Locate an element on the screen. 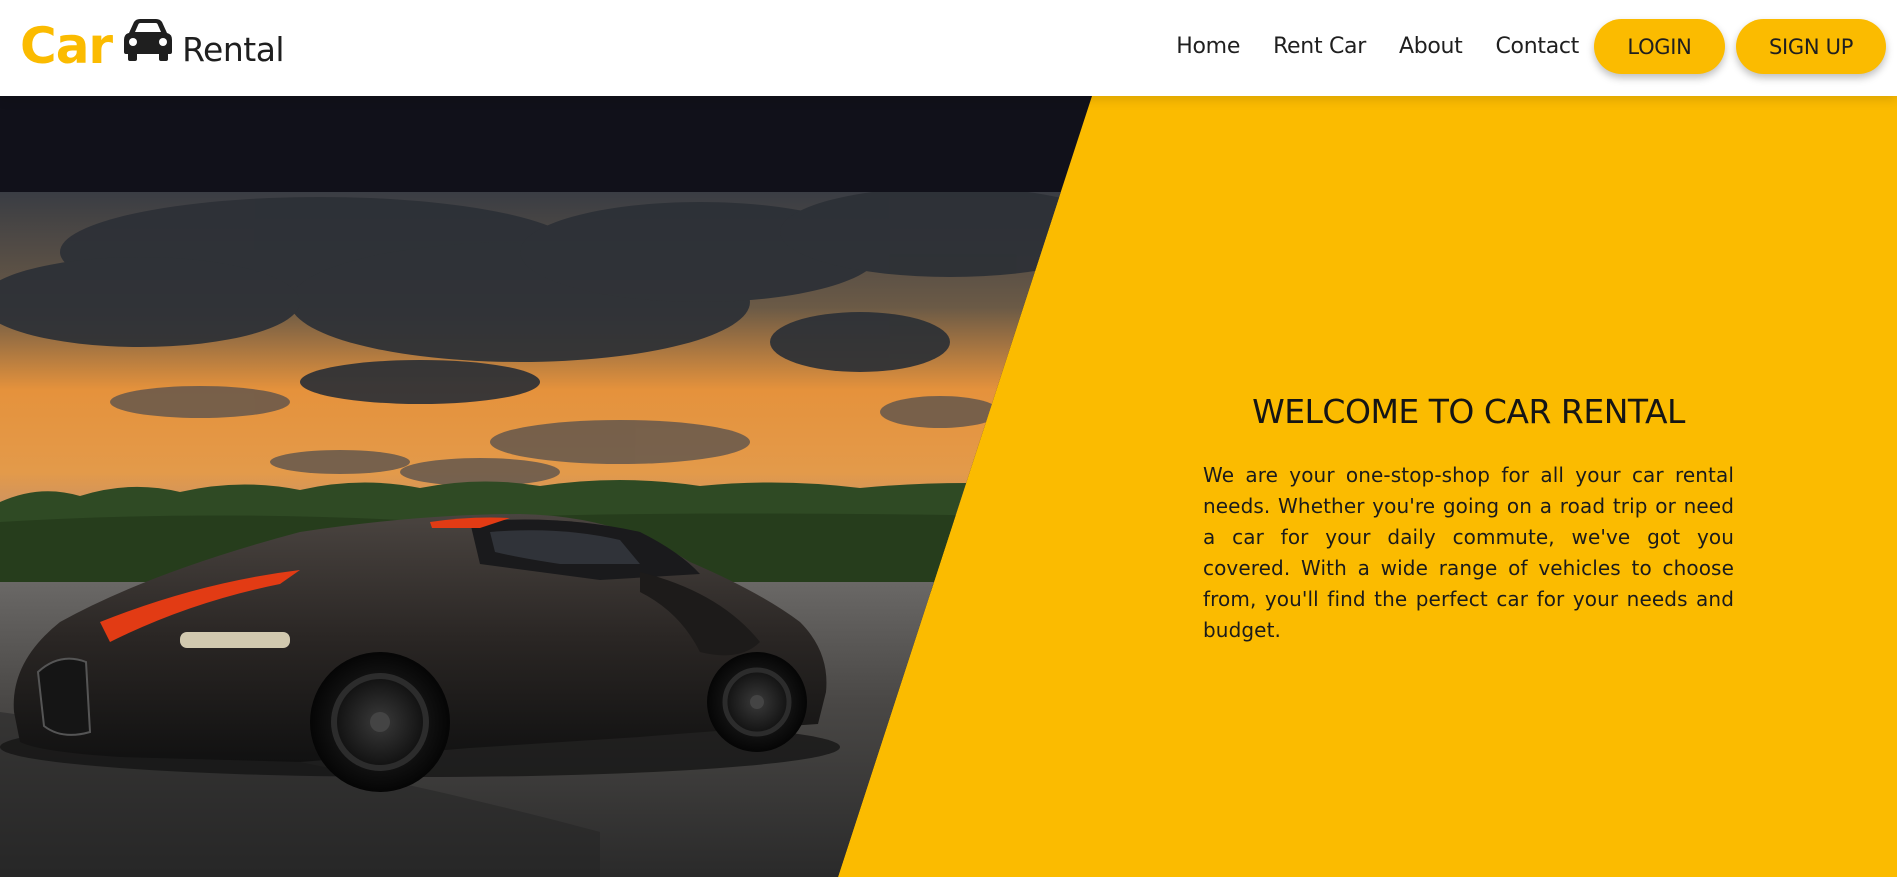  car-icon is located at coordinates (148, 40).